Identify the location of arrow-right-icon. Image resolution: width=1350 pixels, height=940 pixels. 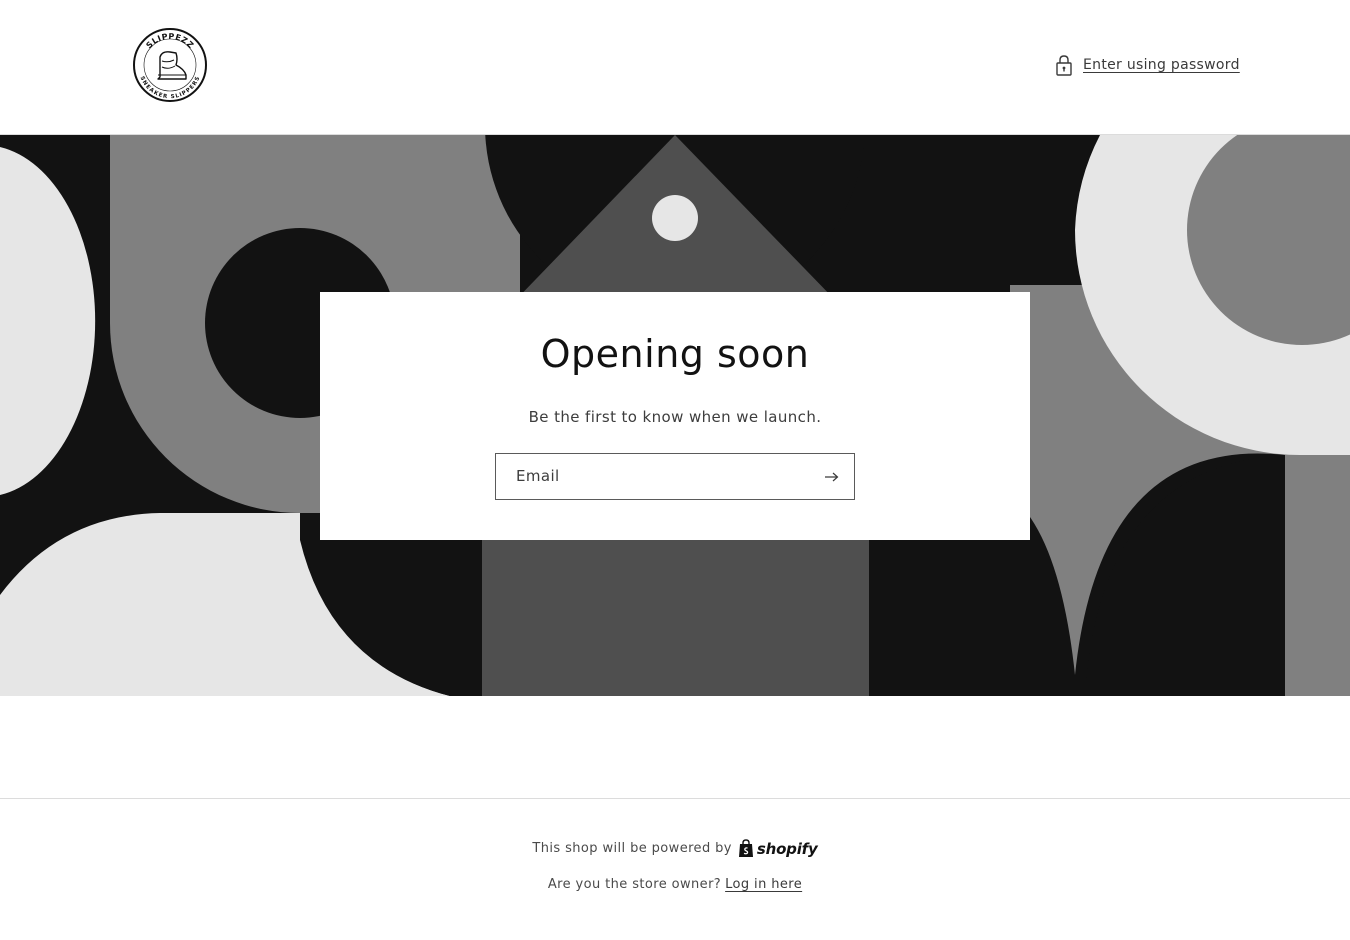
(832, 476).